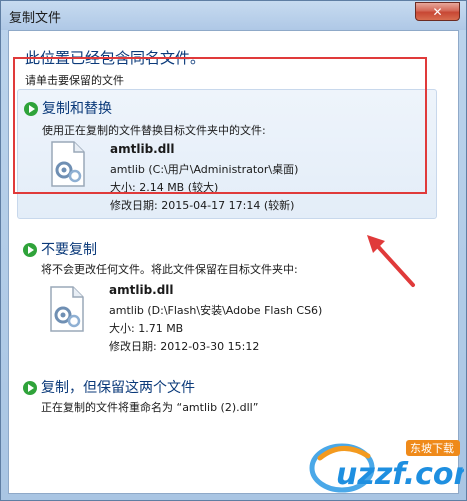 This screenshot has width=467, height=501. I want to click on svg-text: uzzf.com, so click(400, 474).